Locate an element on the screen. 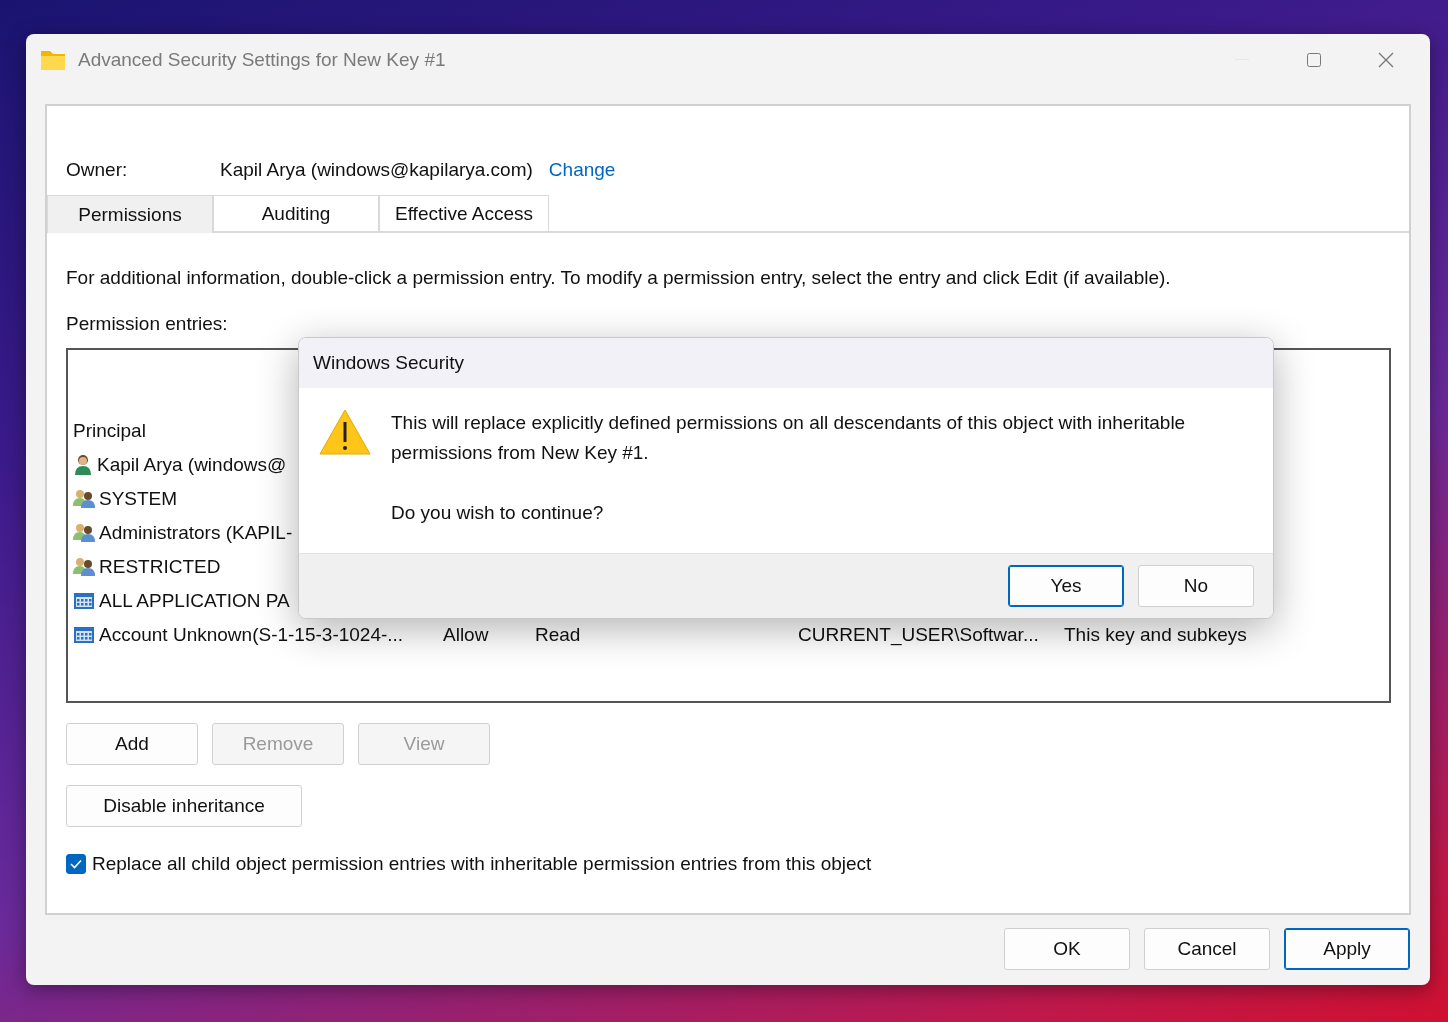  entry-button: Add is located at coordinates (132, 744).